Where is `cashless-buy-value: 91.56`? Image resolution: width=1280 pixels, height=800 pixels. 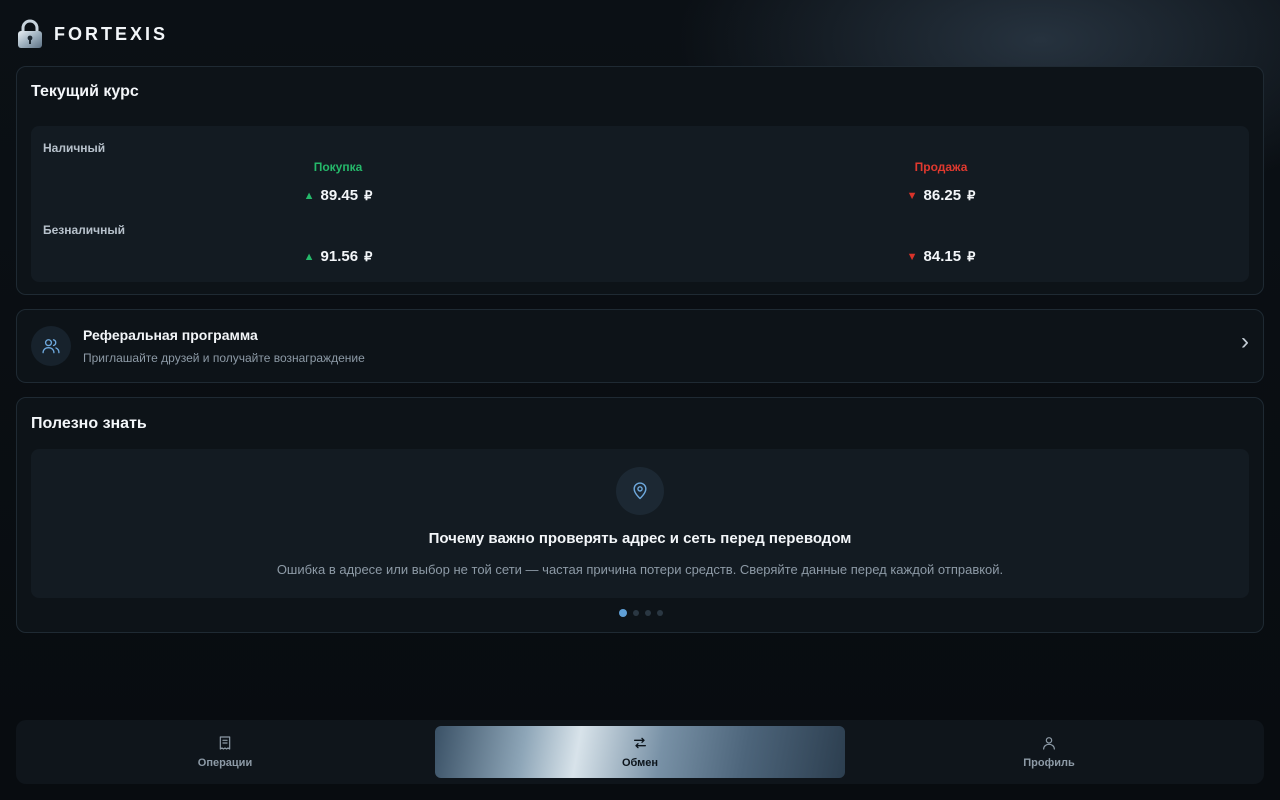
cashless-buy-value: 91.56 is located at coordinates (339, 256).